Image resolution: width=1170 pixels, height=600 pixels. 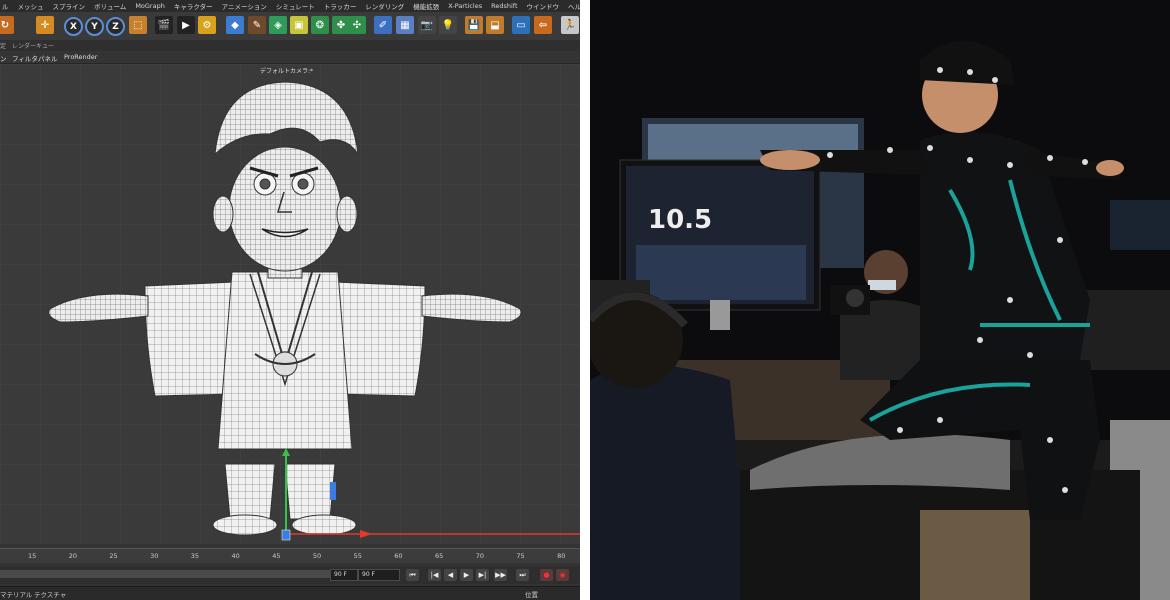 What do you see at coordinates (290, 57) in the screenshot?
I see `viewport-menu: ン フィルタ パネル ProRender` at bounding box center [290, 57].